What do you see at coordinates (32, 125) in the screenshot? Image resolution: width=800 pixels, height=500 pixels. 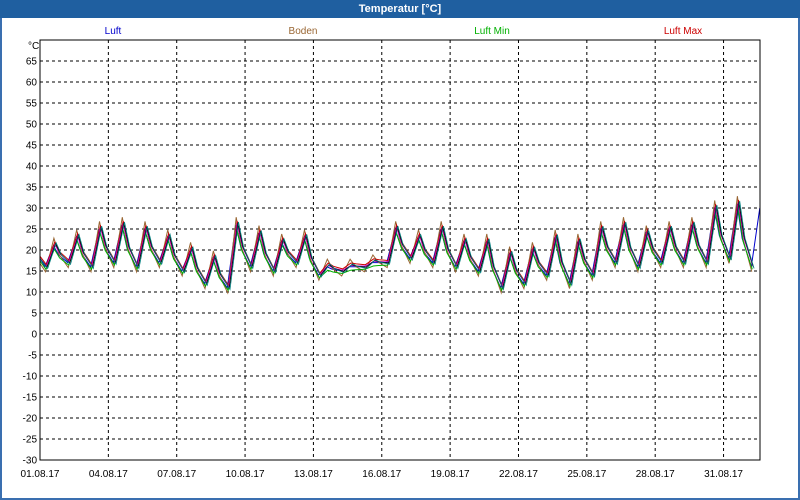 I see `y-tick-label: 50` at bounding box center [32, 125].